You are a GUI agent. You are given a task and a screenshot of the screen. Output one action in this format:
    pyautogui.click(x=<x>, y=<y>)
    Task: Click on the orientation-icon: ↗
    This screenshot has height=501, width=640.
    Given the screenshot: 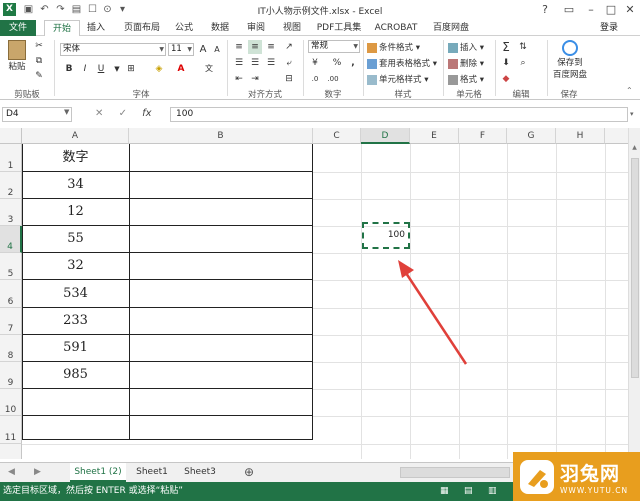 What is the action you would take?
    pyautogui.click(x=289, y=47)
    